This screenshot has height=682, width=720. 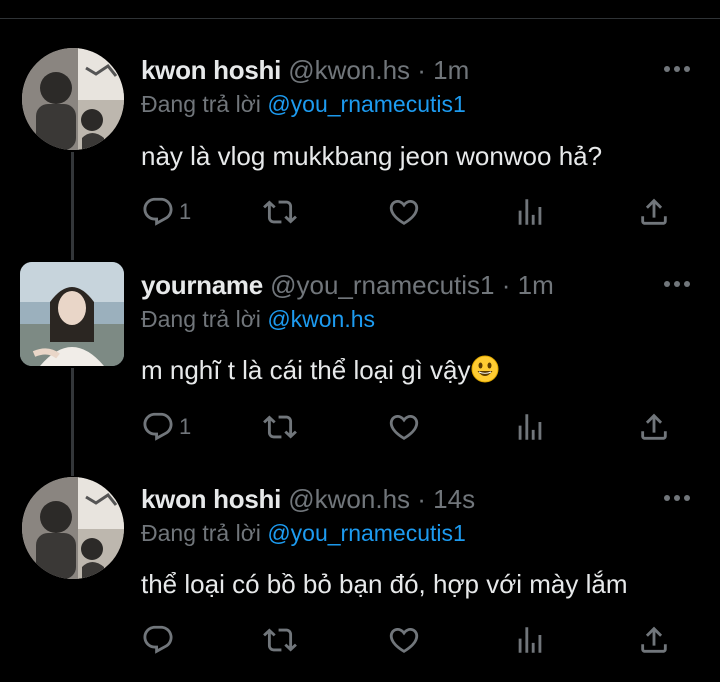 I want to click on tweet-text: m nghĩ t là cái thể loại gì vậy, so click(x=320, y=370).